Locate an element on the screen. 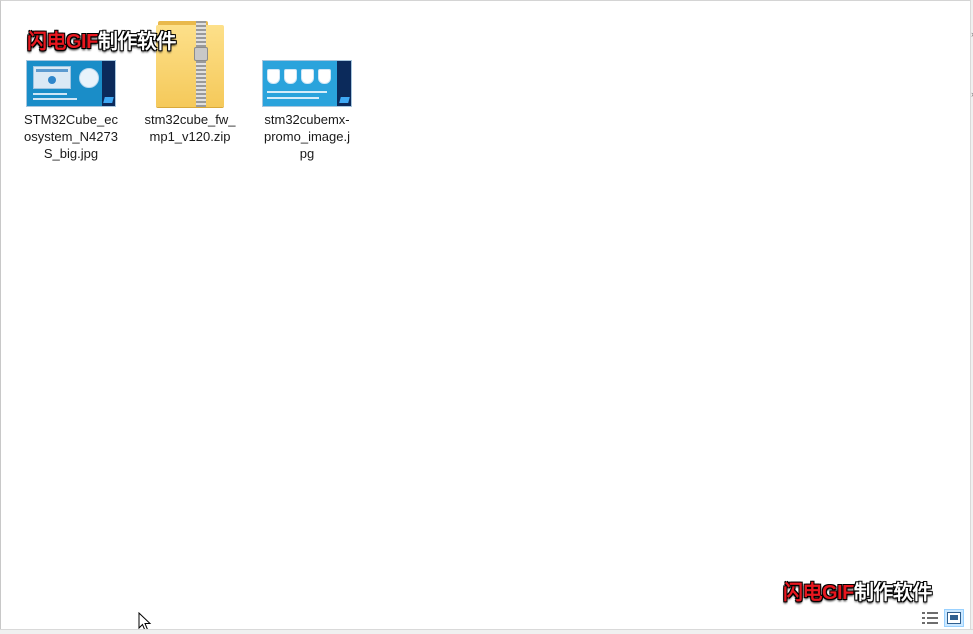  file-item-stm32cubemx-promo: stm32cubemx- promo_image.j pg is located at coordinates (307, 88).